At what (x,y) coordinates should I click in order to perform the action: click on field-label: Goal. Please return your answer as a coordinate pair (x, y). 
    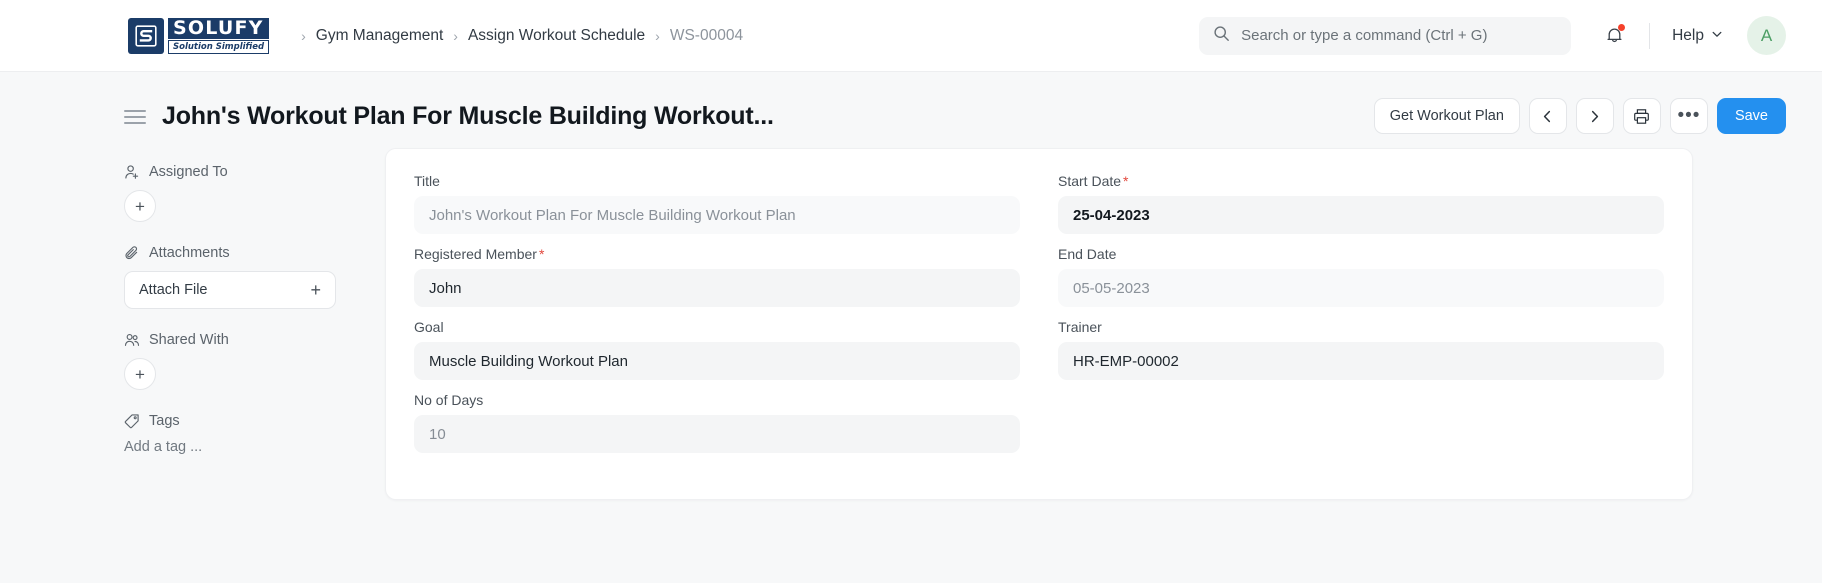
    Looking at the image, I should click on (717, 327).